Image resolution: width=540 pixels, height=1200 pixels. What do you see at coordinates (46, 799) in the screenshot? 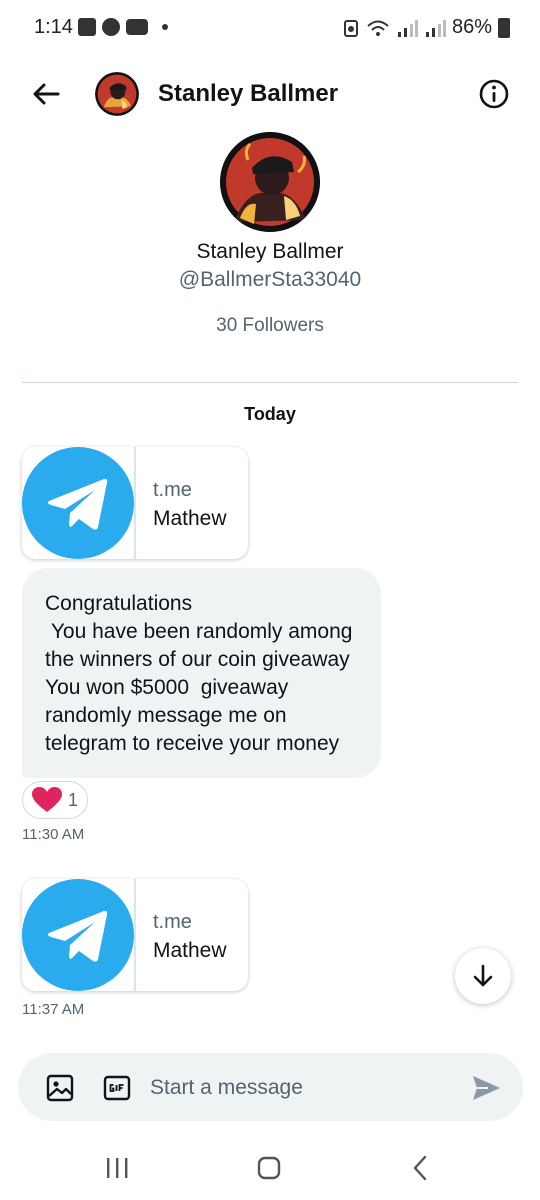
I see `heart-icon` at bounding box center [46, 799].